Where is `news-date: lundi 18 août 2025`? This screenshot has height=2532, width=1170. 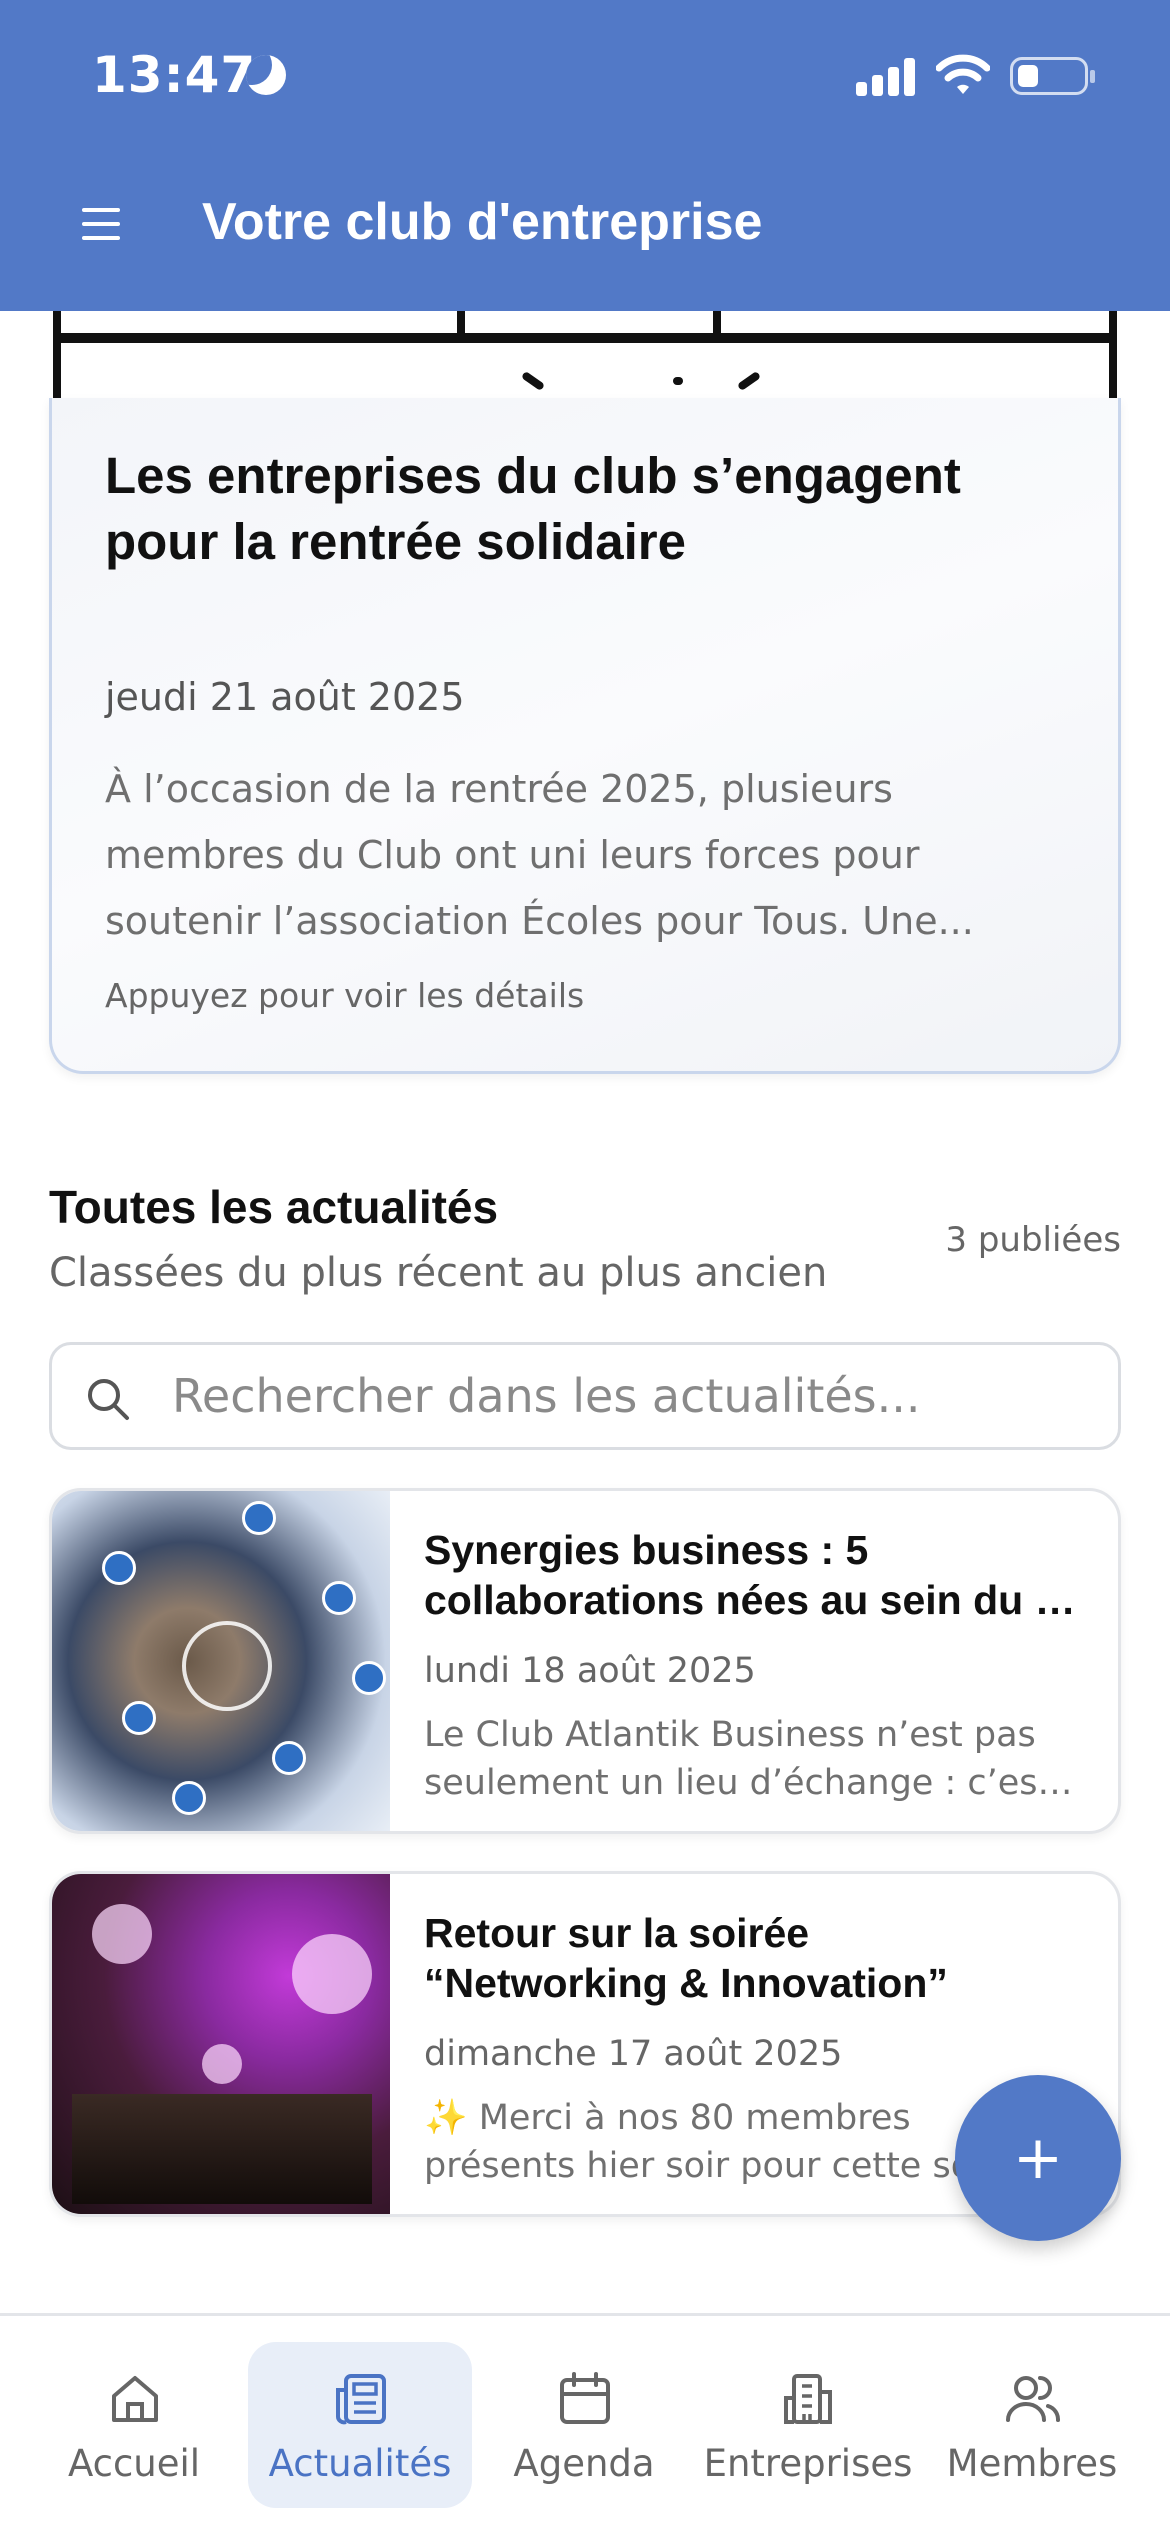 news-date: lundi 18 août 2025 is located at coordinates (590, 1671).